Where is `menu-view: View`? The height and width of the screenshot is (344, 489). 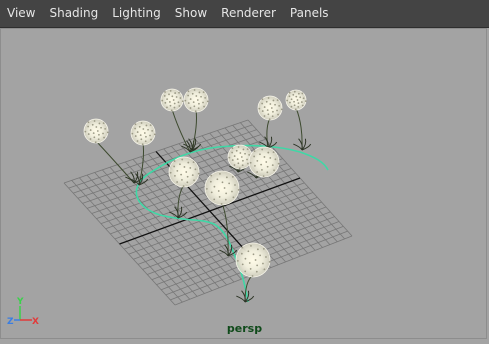
menu-view: View is located at coordinates (21, 13).